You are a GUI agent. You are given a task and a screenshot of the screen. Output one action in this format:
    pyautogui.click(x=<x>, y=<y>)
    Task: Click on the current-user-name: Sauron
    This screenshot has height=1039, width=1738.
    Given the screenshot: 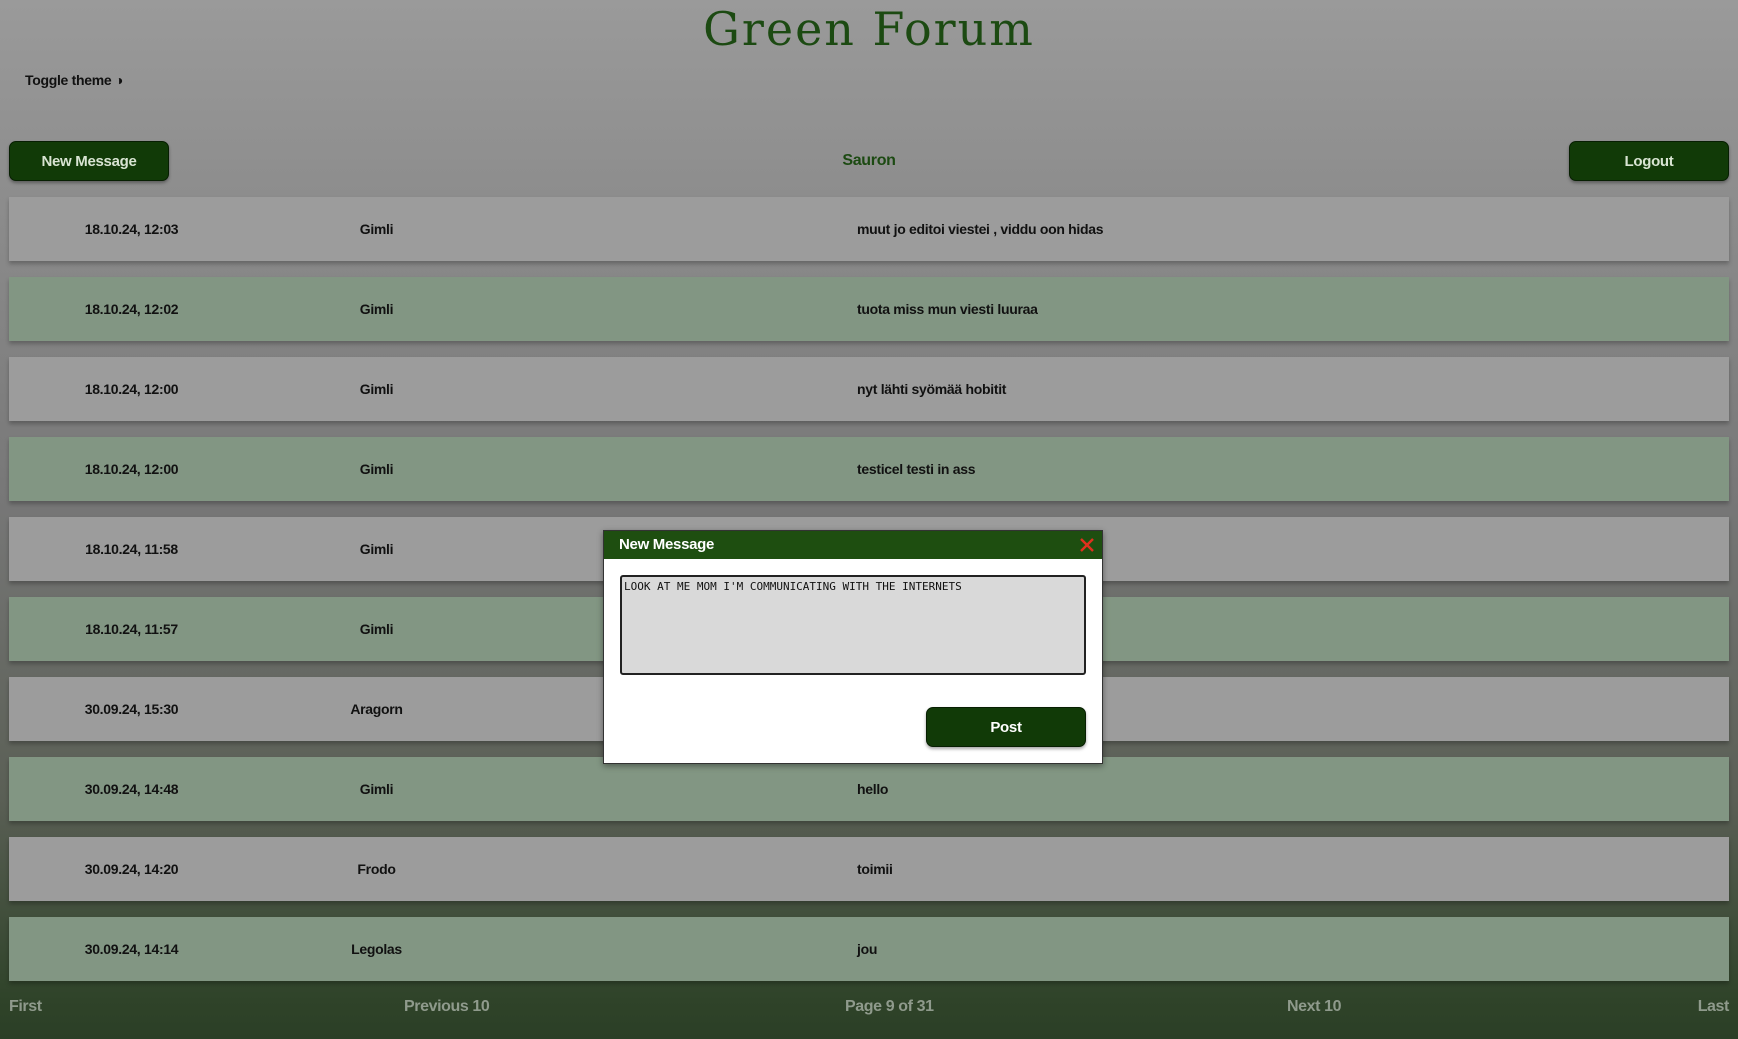 What is the action you would take?
    pyautogui.click(x=869, y=160)
    